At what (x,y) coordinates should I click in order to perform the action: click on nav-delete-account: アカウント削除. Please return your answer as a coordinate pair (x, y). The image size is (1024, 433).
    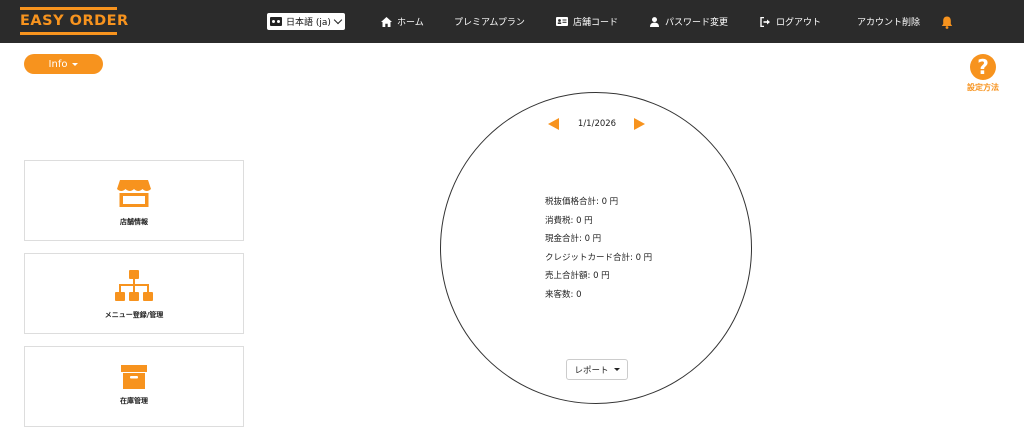
    Looking at the image, I should click on (888, 21).